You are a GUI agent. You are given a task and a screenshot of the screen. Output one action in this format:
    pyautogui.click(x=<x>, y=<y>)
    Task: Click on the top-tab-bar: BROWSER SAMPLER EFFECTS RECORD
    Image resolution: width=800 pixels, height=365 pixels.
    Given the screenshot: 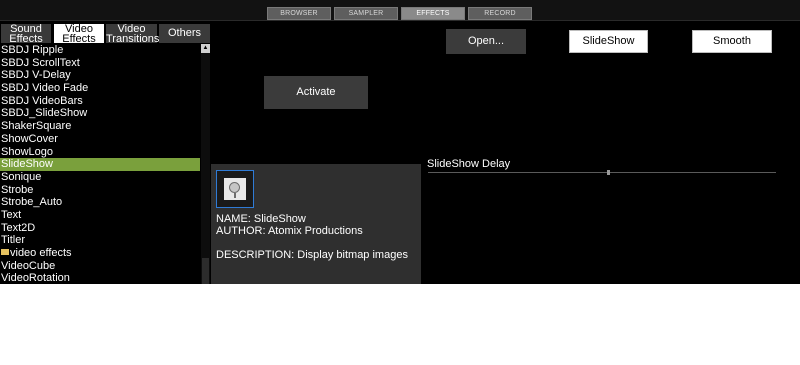 What is the action you would take?
    pyautogui.click(x=400, y=10)
    